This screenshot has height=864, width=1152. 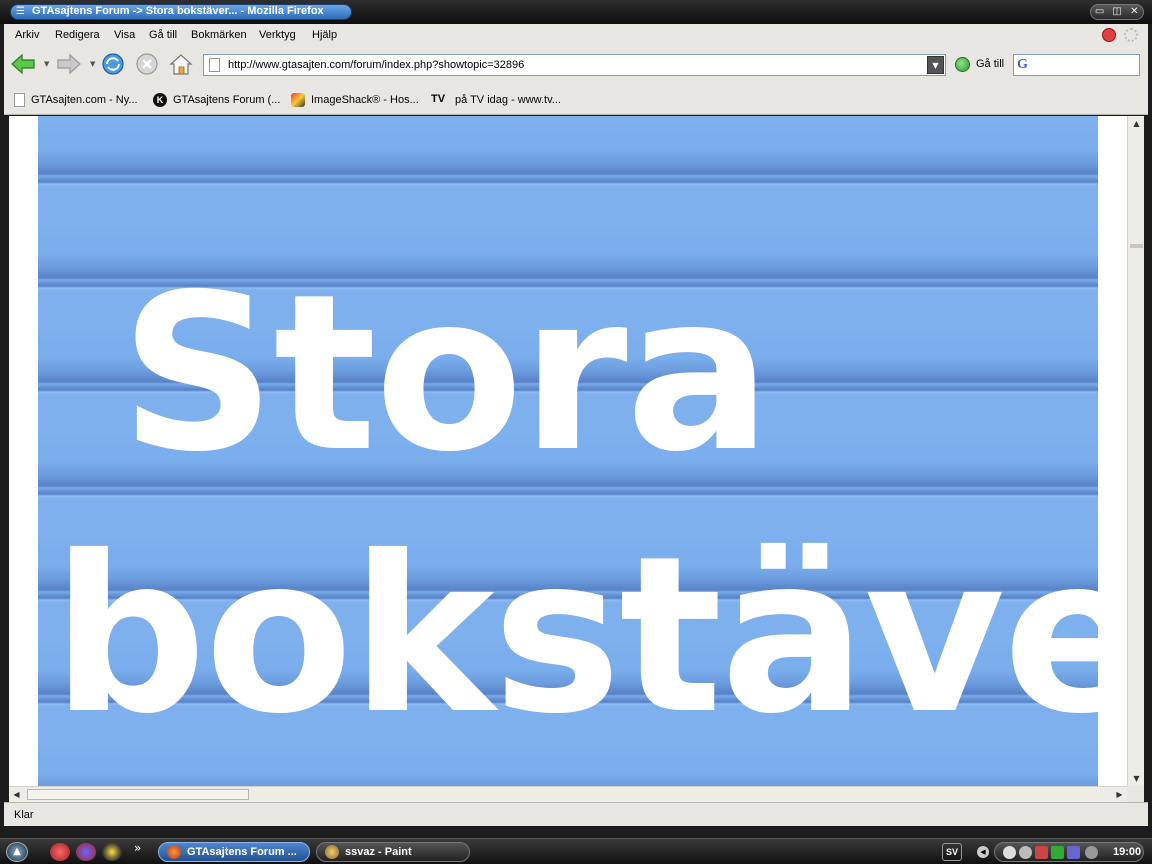 I want to click on menu-visa: Visa, so click(x=124, y=35).